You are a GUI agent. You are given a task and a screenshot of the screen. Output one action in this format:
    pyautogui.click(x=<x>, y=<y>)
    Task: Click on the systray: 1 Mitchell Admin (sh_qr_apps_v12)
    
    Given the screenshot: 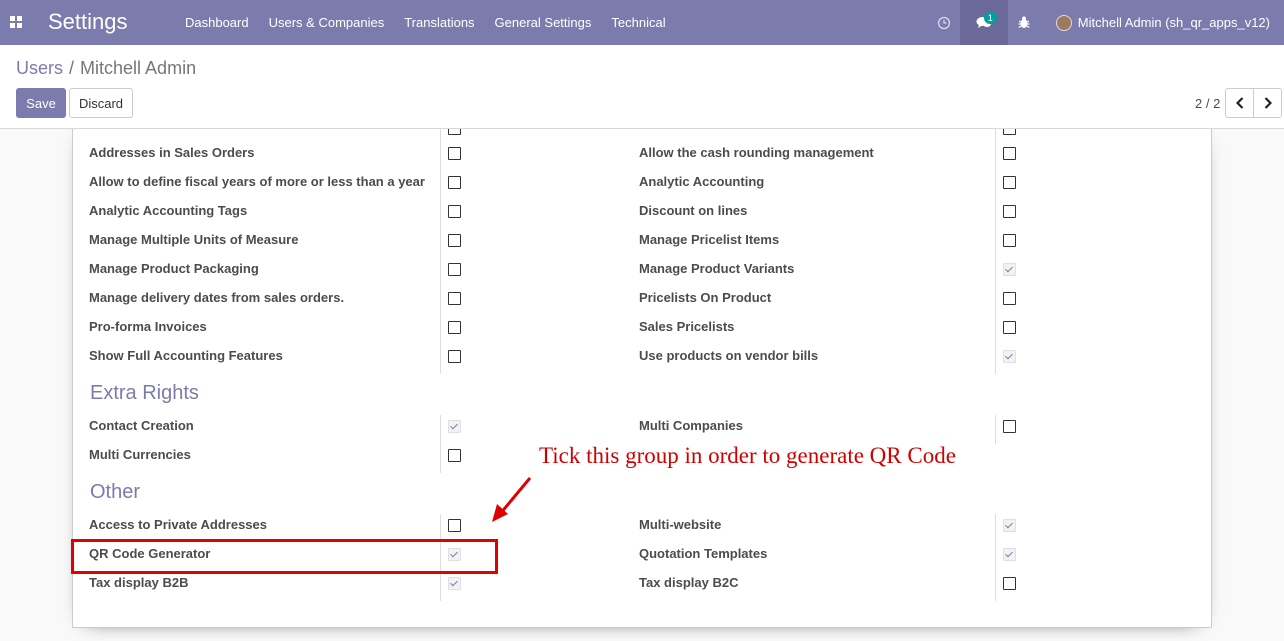 What is the action you would take?
    pyautogui.click(x=1106, y=22)
    